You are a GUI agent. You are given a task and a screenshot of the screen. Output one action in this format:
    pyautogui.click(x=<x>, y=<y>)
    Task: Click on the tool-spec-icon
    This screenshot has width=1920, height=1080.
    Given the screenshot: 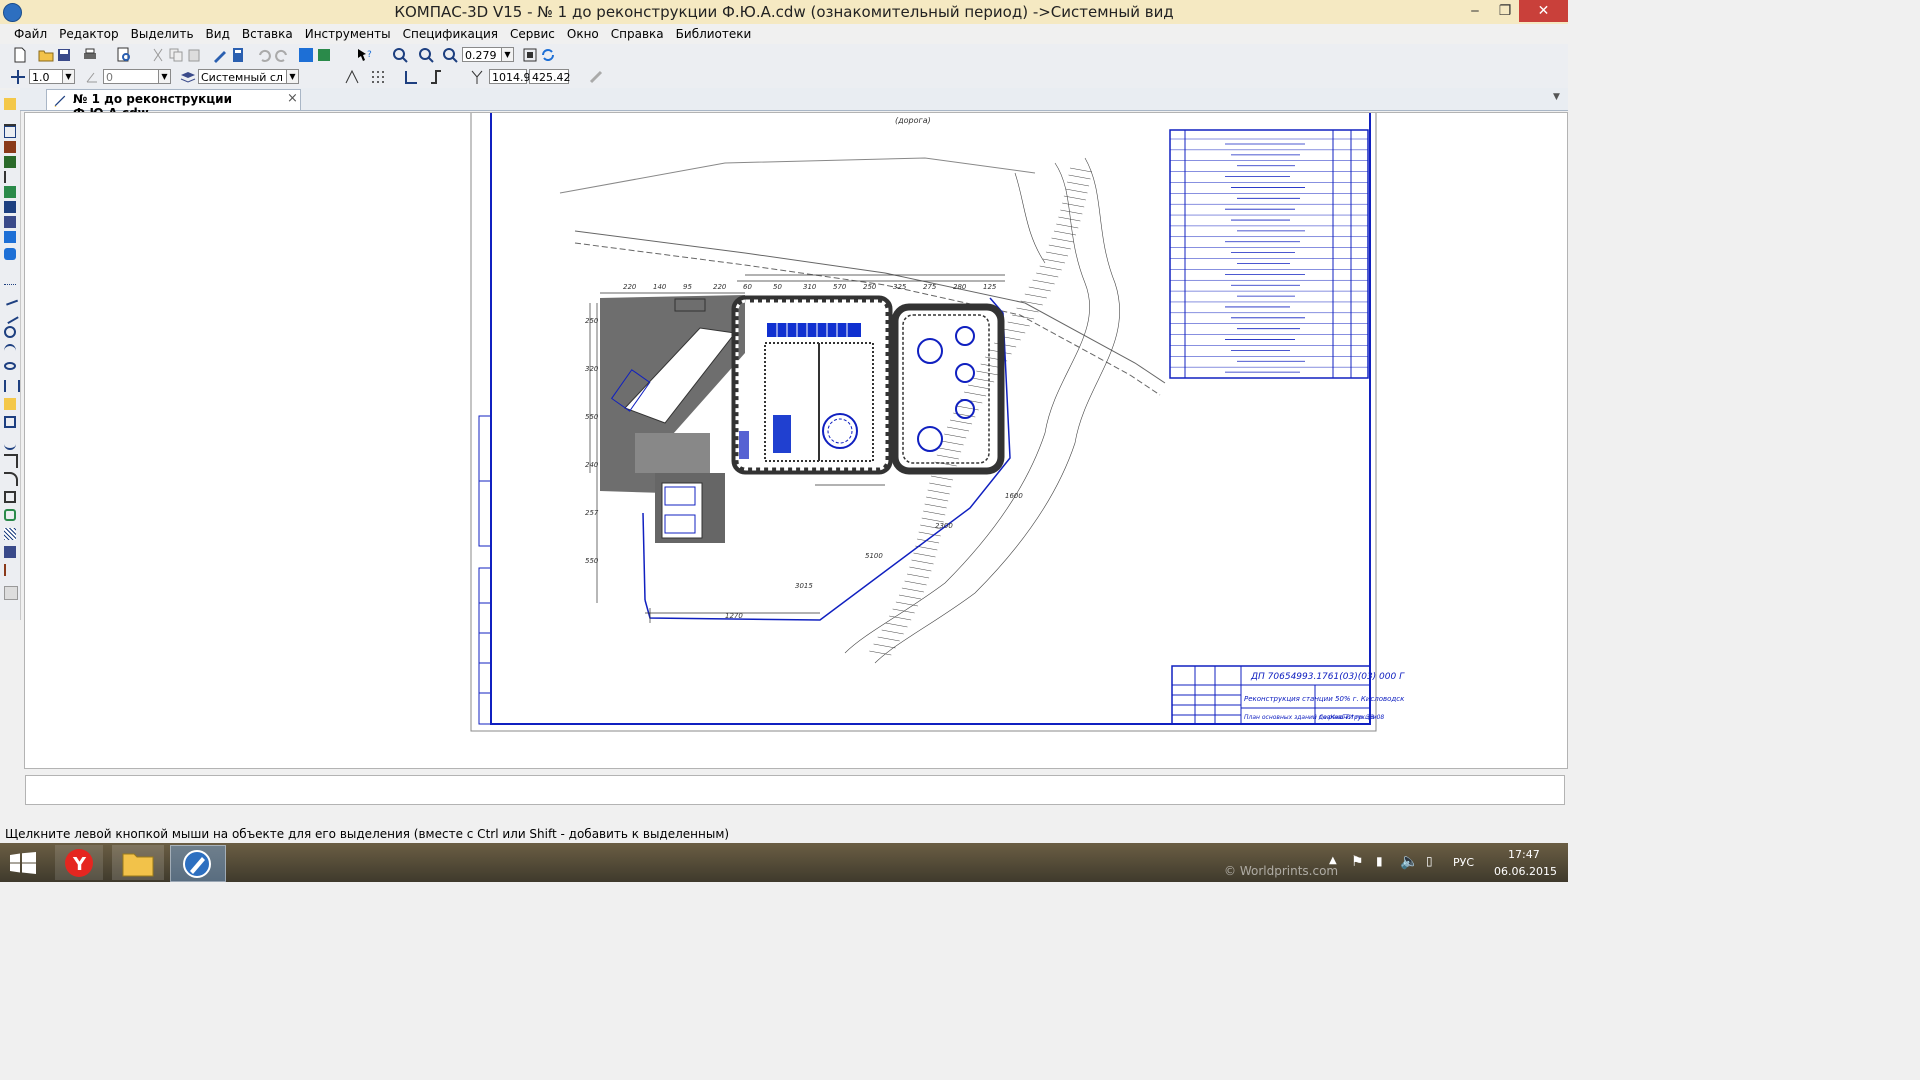 What is the action you would take?
    pyautogui.click(x=10, y=207)
    